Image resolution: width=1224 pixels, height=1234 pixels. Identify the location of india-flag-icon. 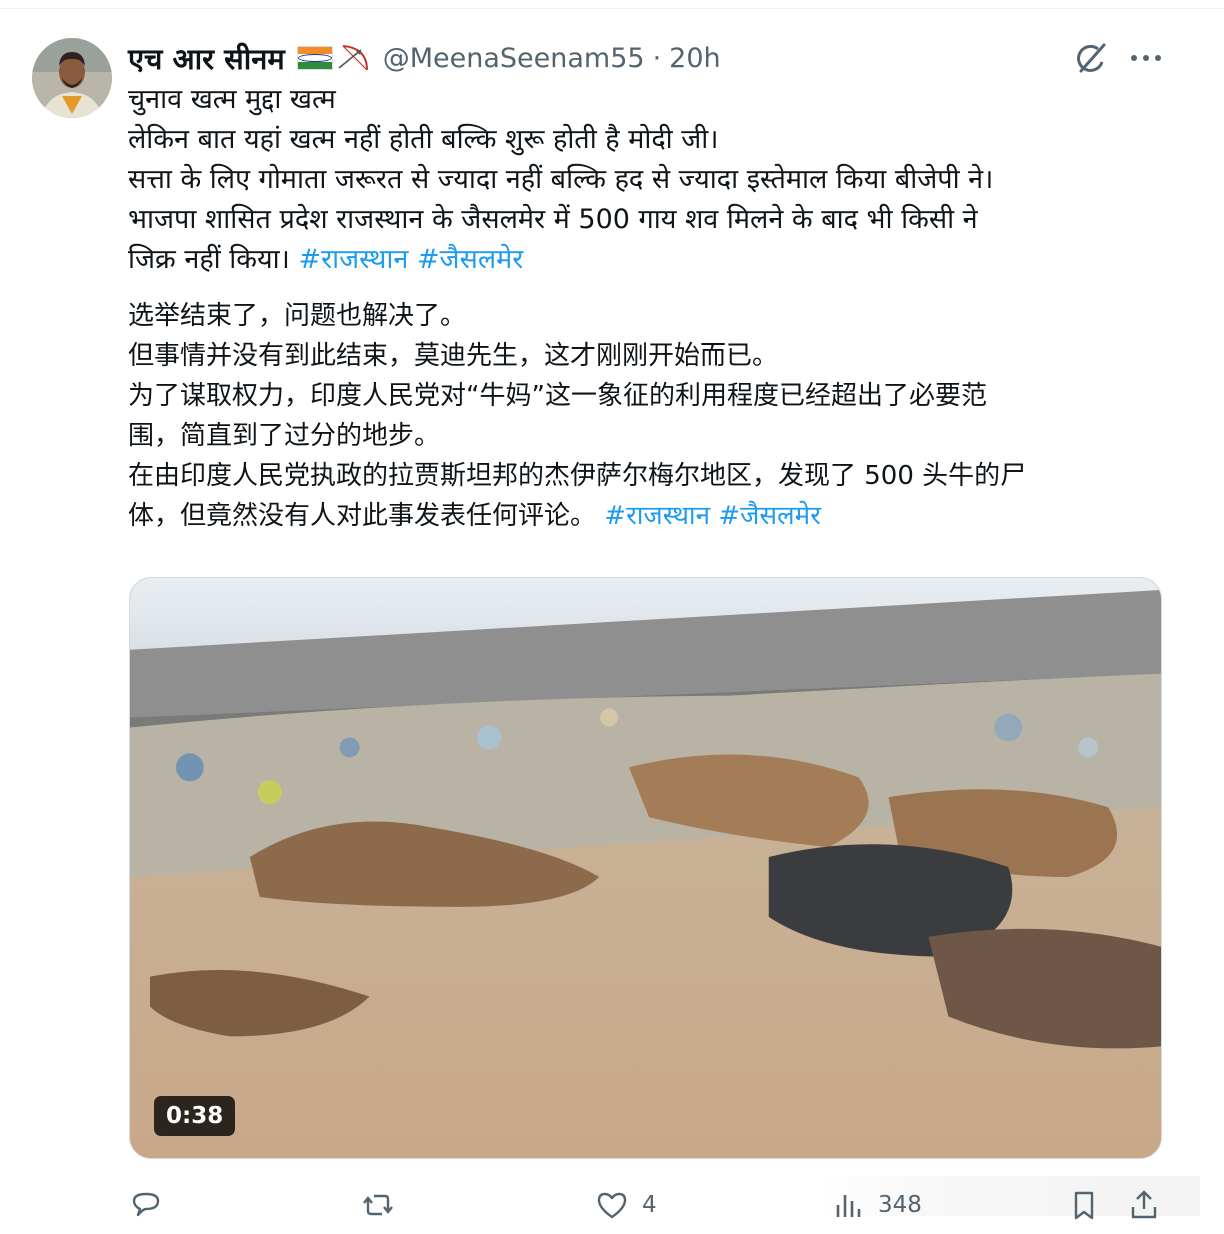
(314, 58).